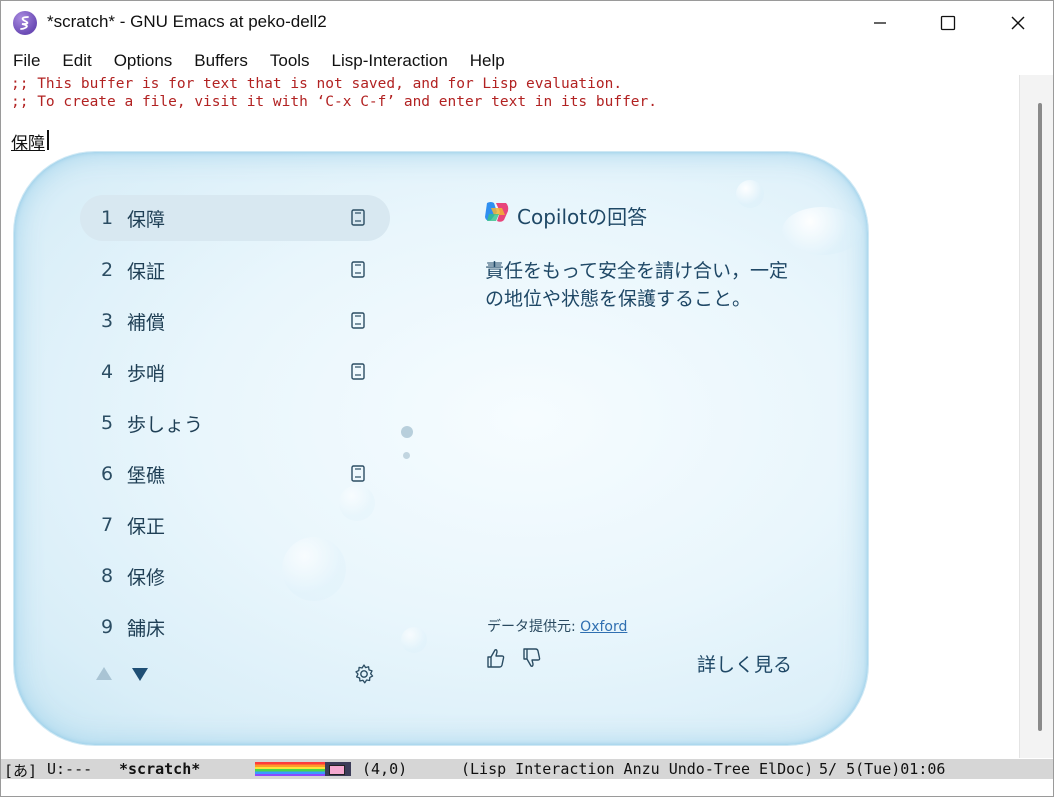  I want to click on candidate-item: 9 舗床, so click(235, 627).